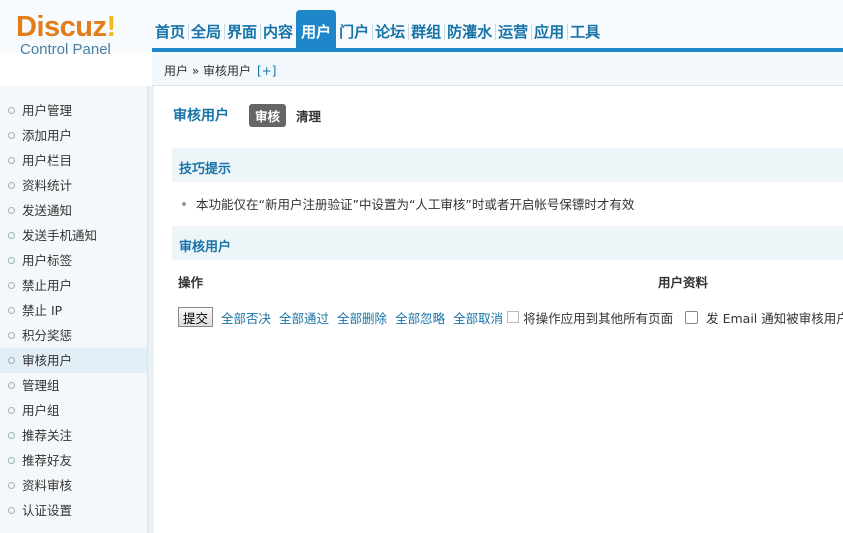 The image size is (843, 533). Describe the element at coordinates (41, 385) in the screenshot. I see `sidebar-item-label: 管理组` at that location.